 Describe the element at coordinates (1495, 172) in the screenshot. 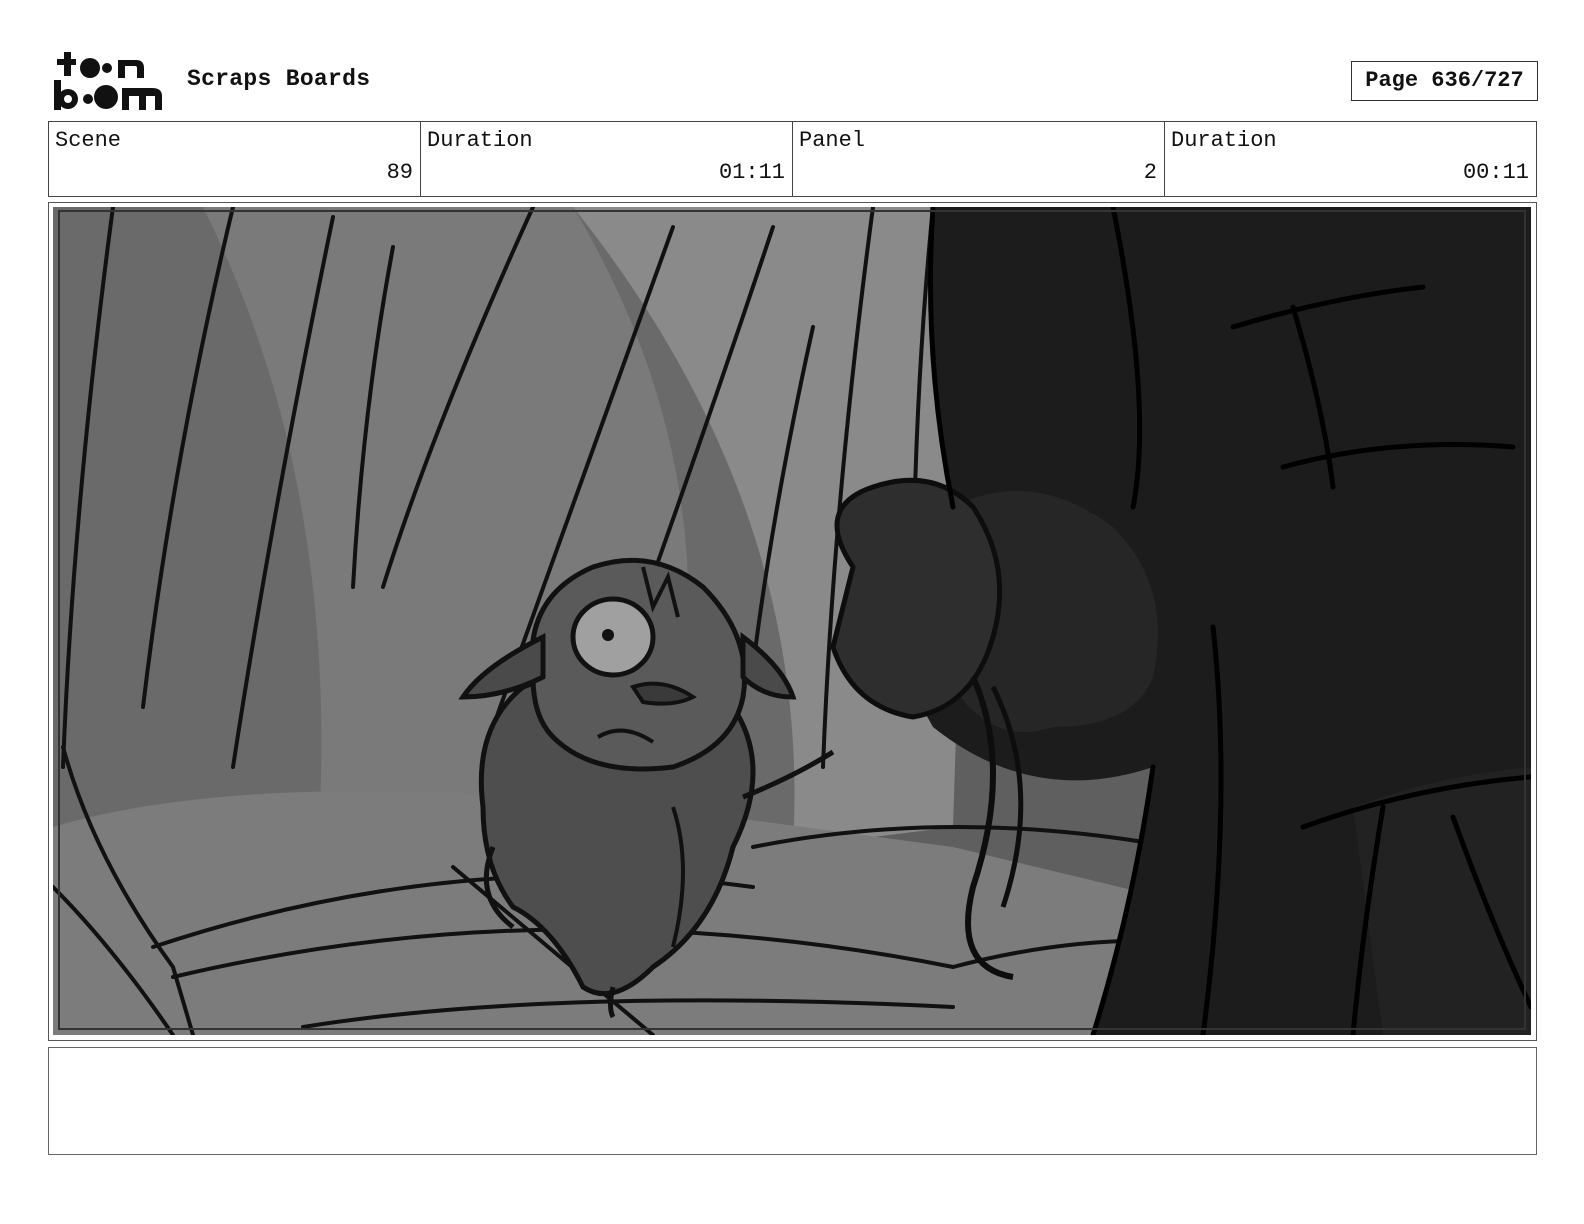

I see `panel-duration-value: 00:11` at that location.